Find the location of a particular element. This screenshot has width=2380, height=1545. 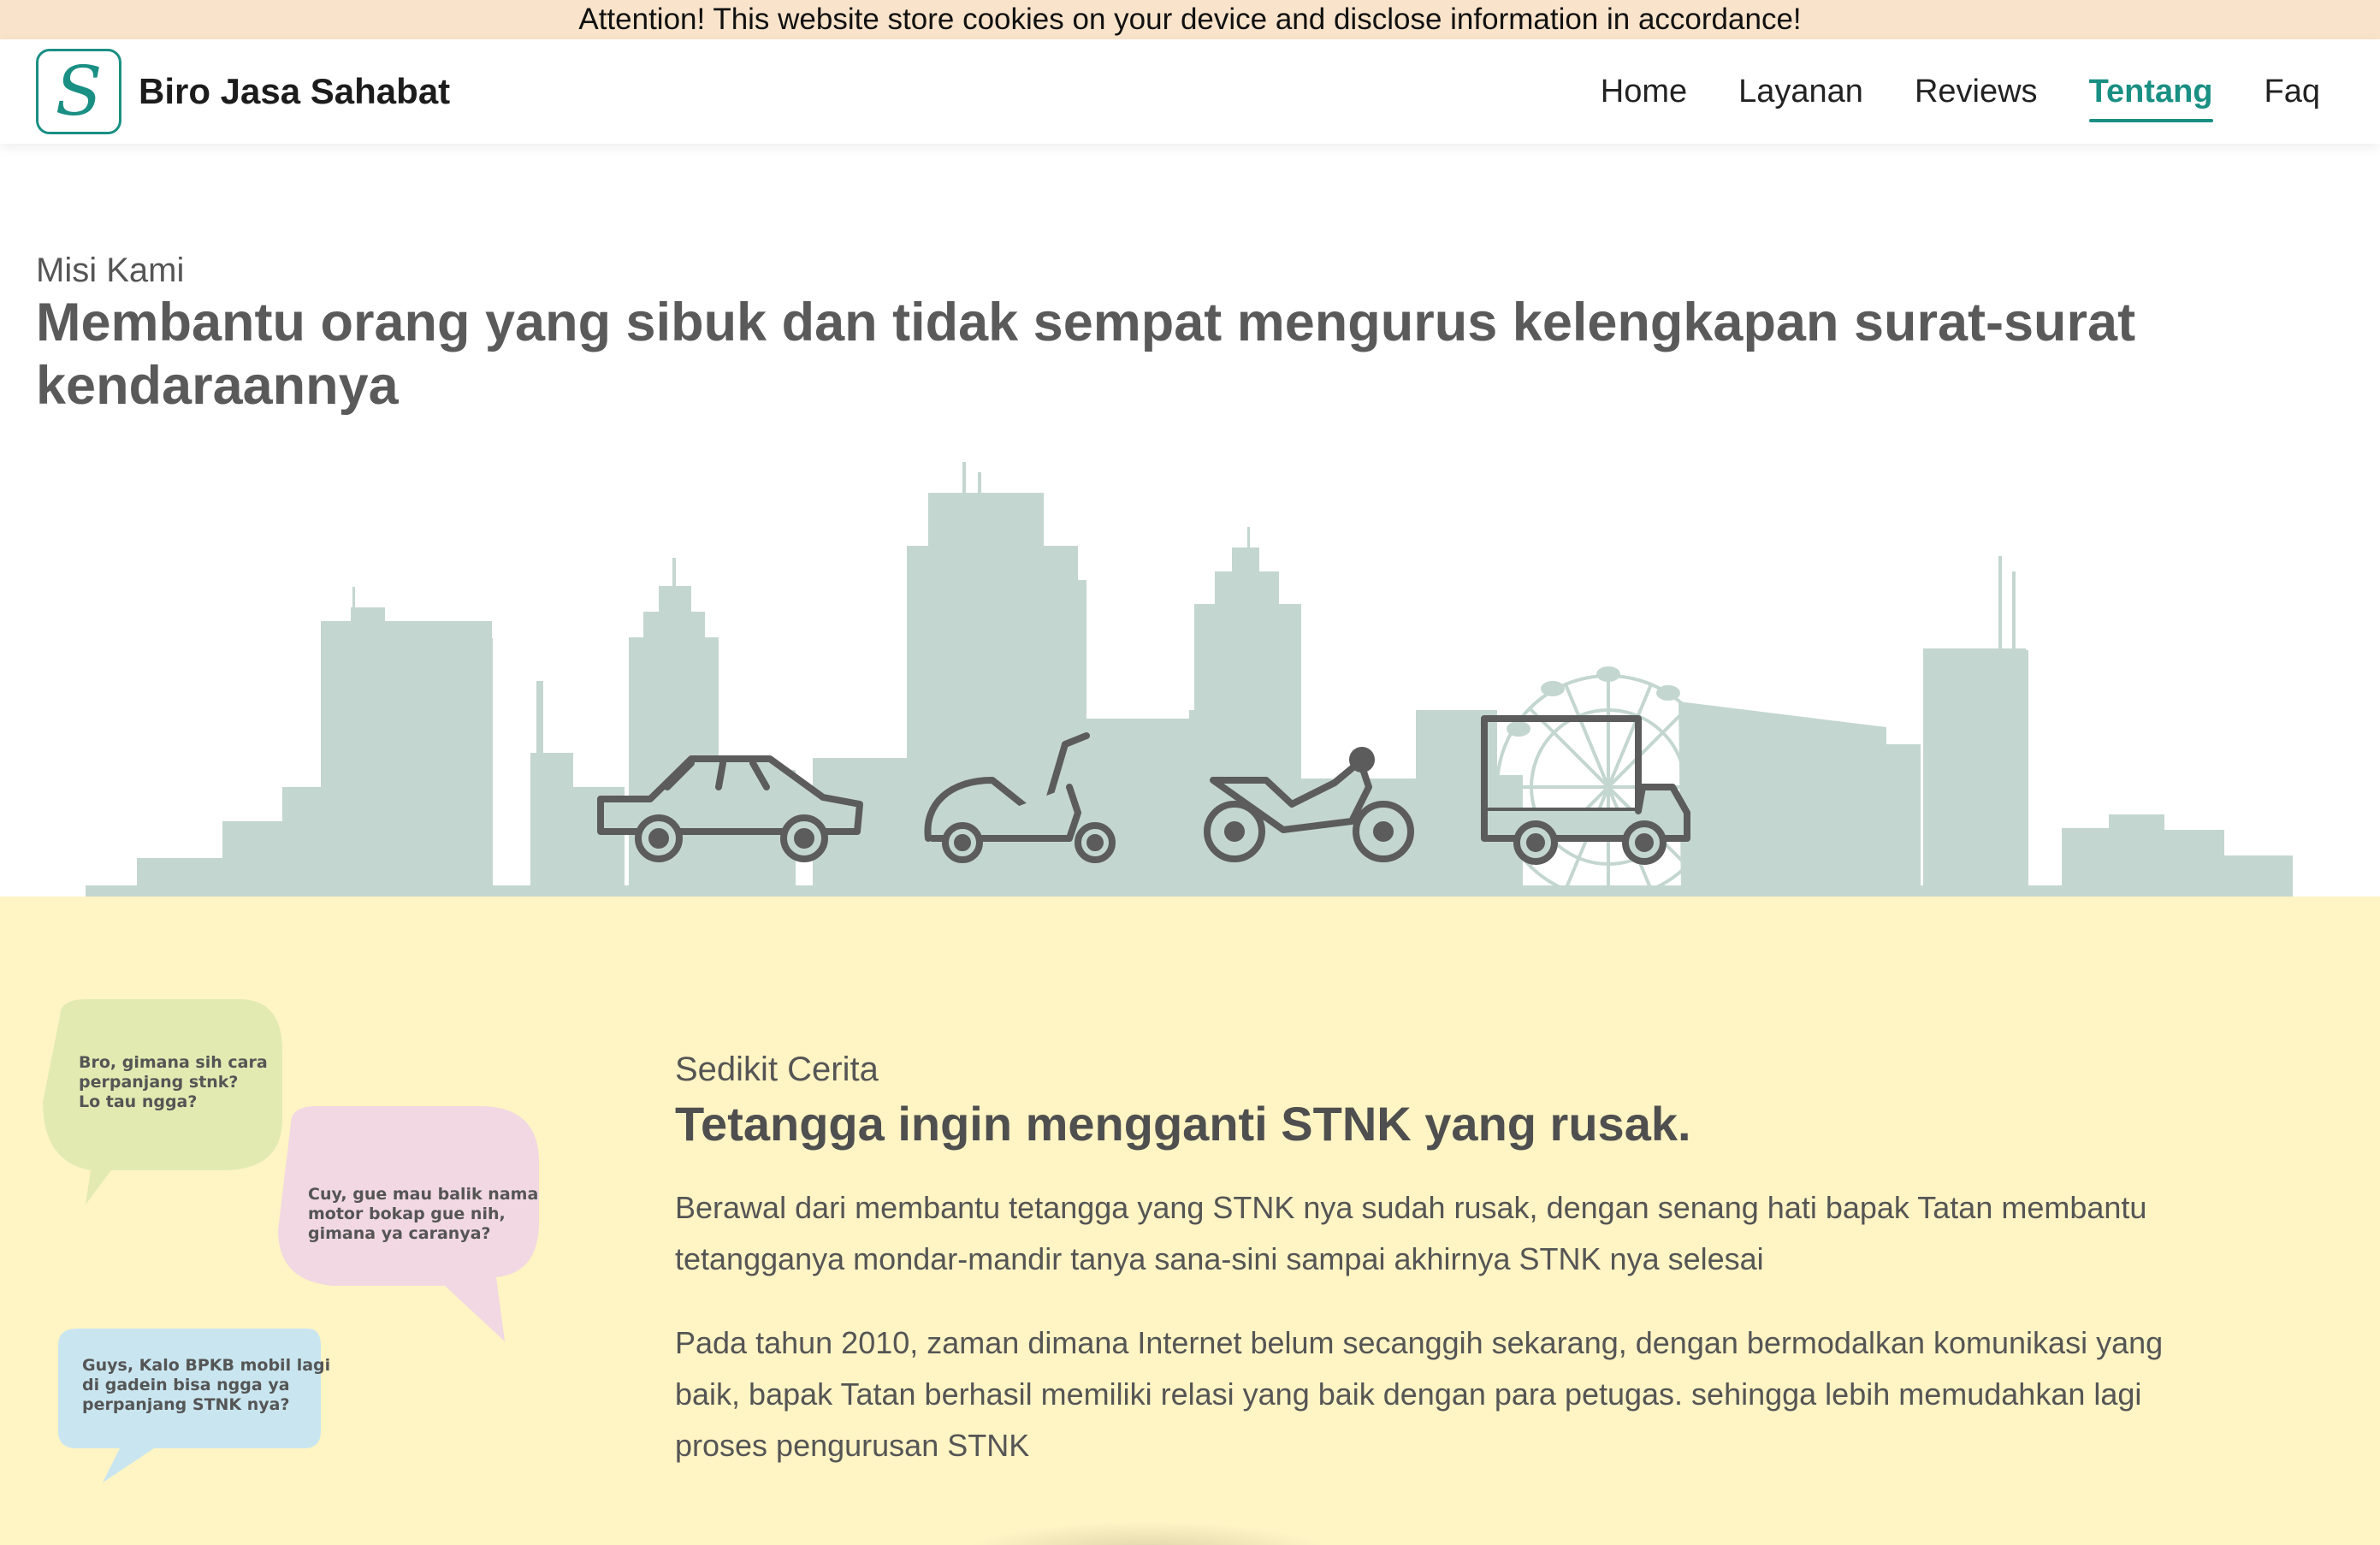

nav-link-home: Home is located at coordinates (1644, 92).